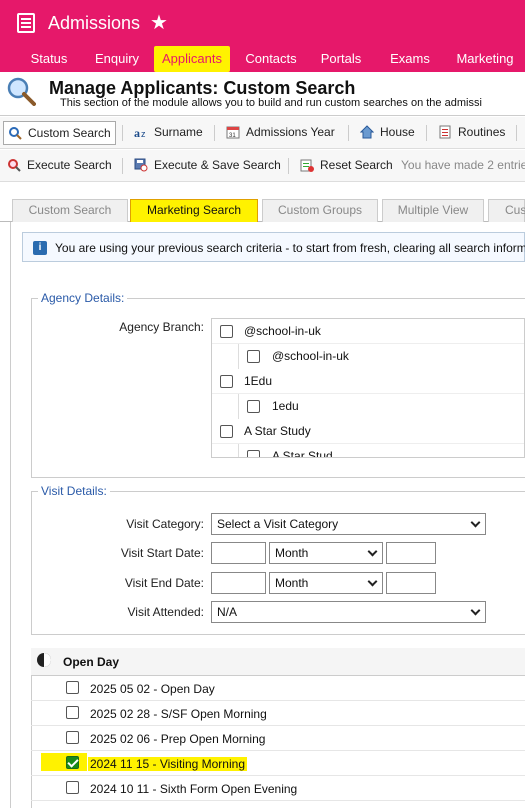 Image resolution: width=525 pixels, height=808 pixels. What do you see at coordinates (368, 356) in the screenshot?
I see `agency-branch-item: @school-in-uk` at bounding box center [368, 356].